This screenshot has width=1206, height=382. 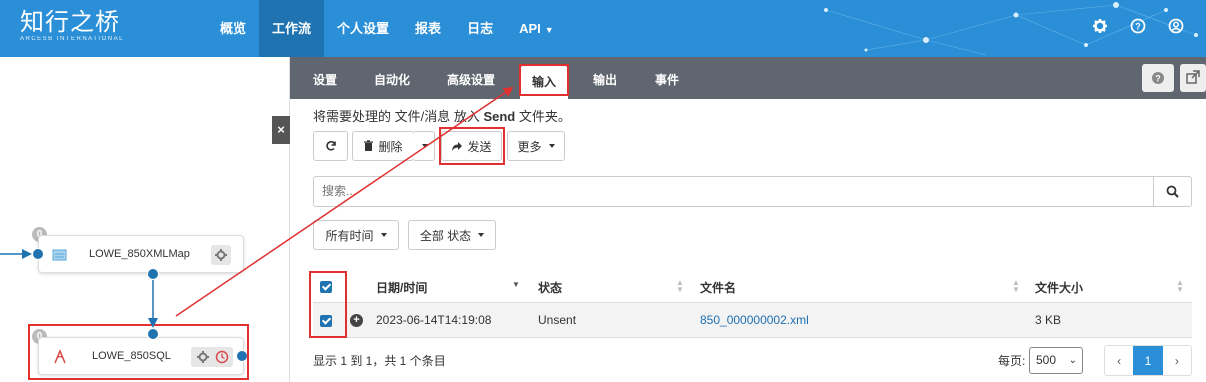 What do you see at coordinates (605, 78) in the screenshot?
I see `tab-output: 输出` at bounding box center [605, 78].